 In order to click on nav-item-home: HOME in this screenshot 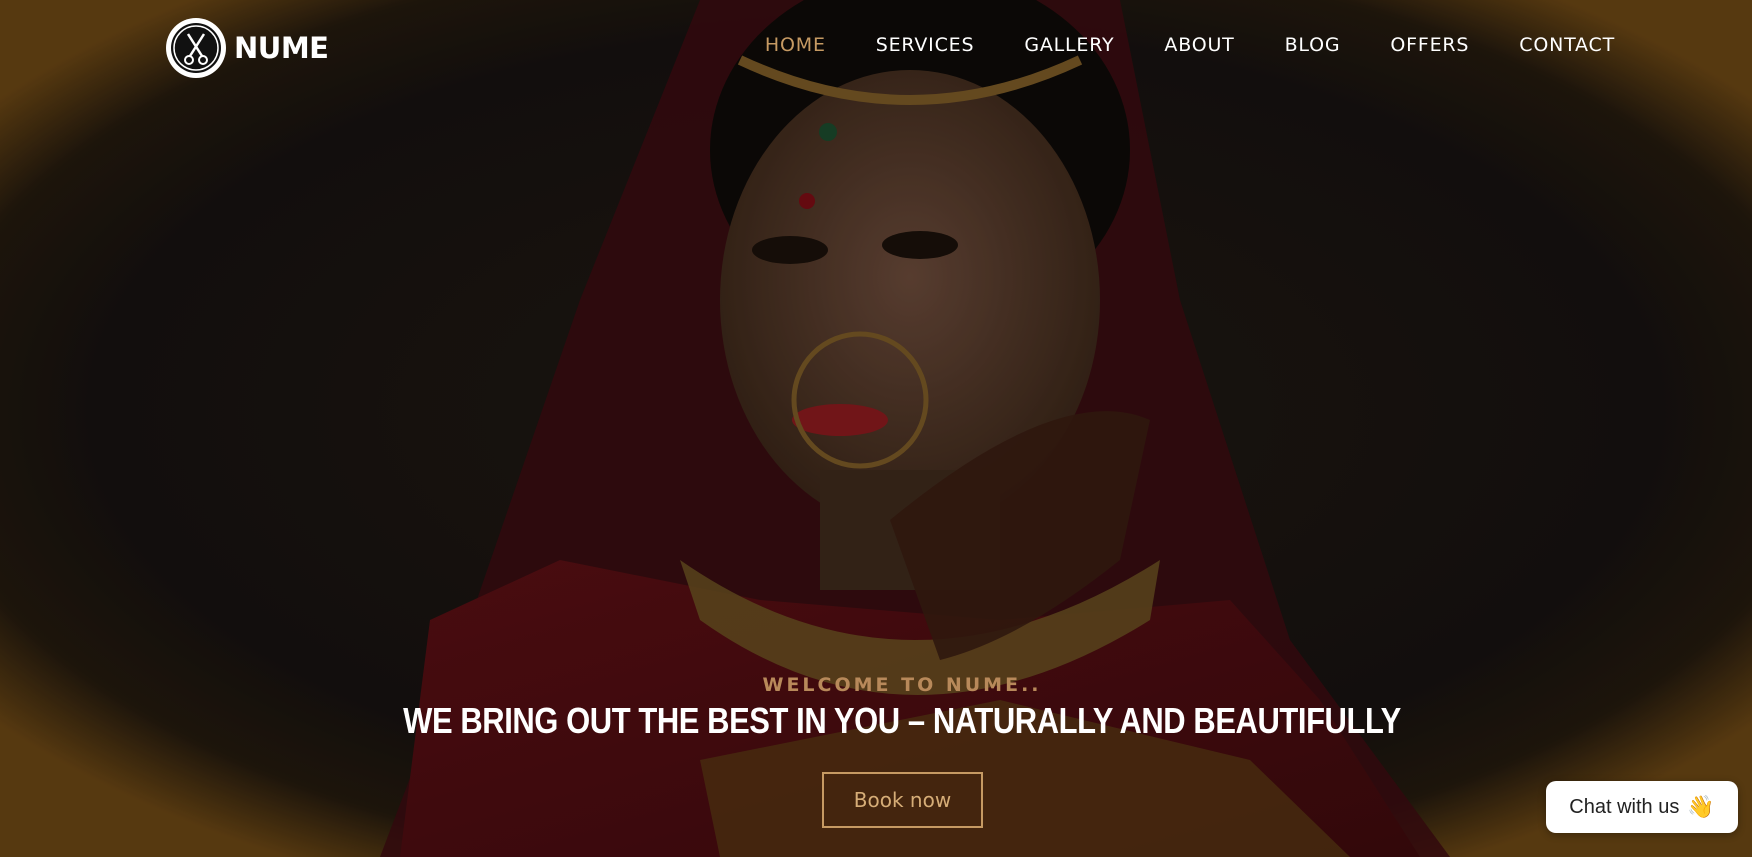, I will do `click(795, 45)`.